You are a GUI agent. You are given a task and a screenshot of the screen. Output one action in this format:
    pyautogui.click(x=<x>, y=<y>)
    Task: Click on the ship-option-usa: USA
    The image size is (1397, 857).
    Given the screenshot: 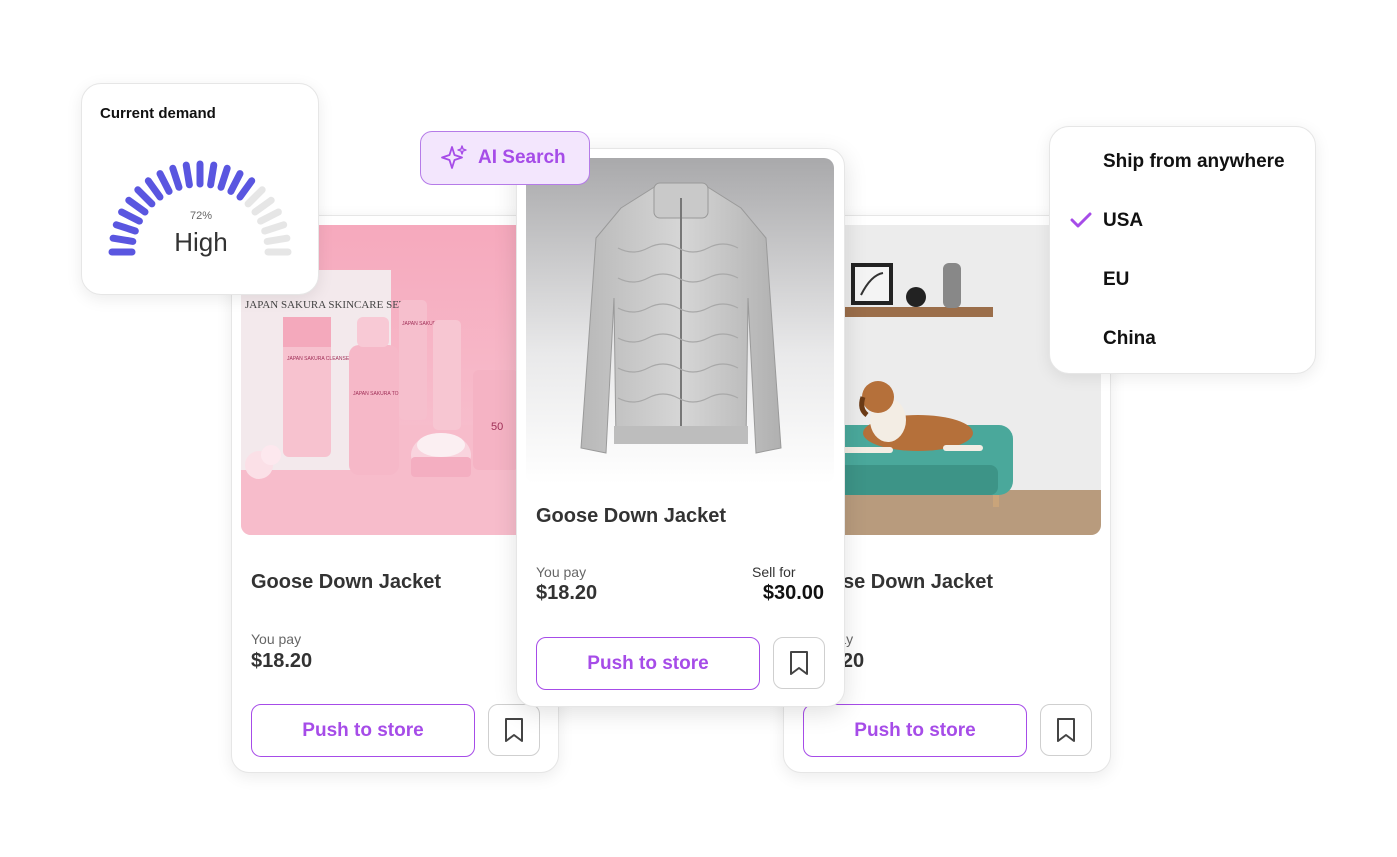 What is the action you would take?
    pyautogui.click(x=1123, y=221)
    